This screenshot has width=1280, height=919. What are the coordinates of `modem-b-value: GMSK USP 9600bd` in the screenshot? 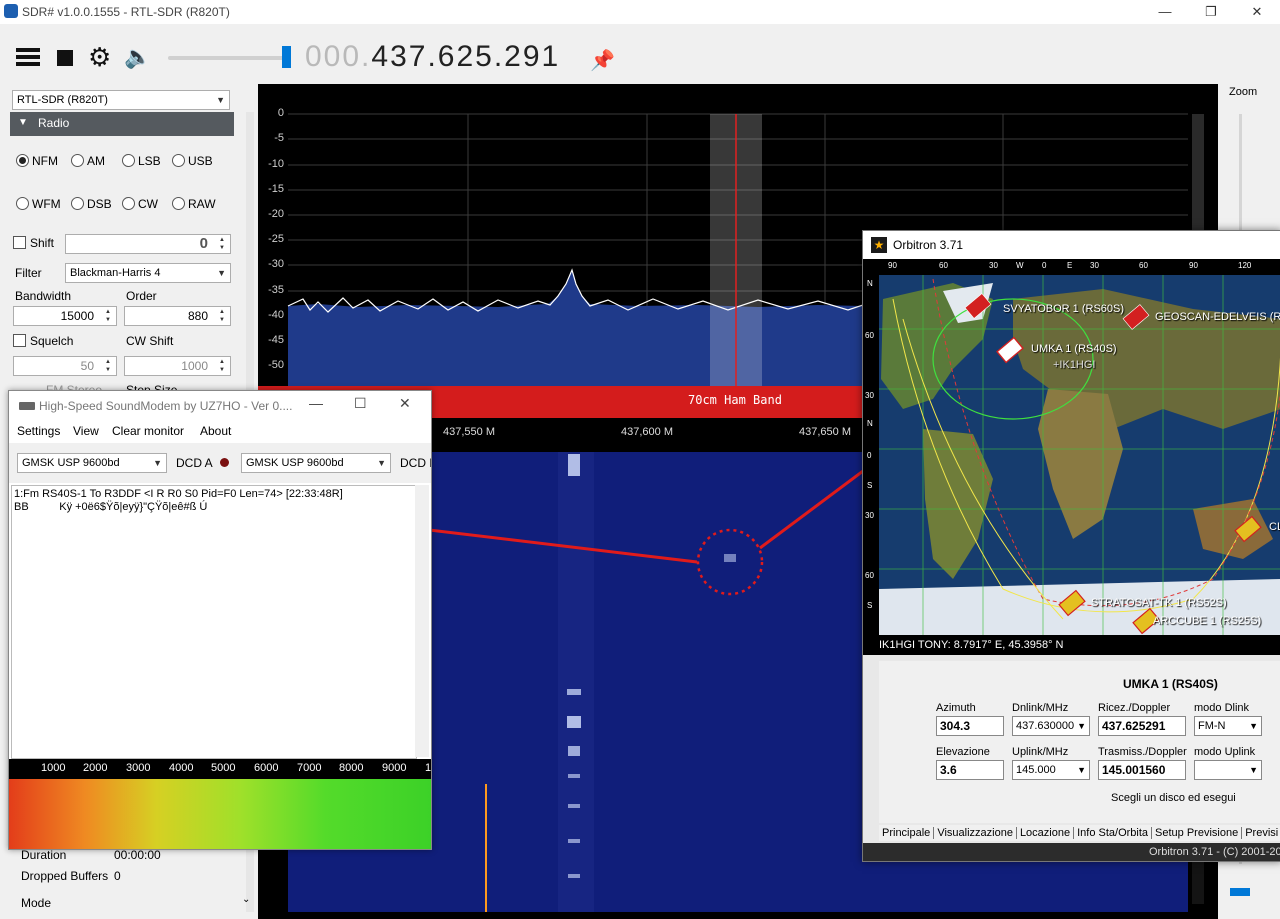 It's located at (295, 463).